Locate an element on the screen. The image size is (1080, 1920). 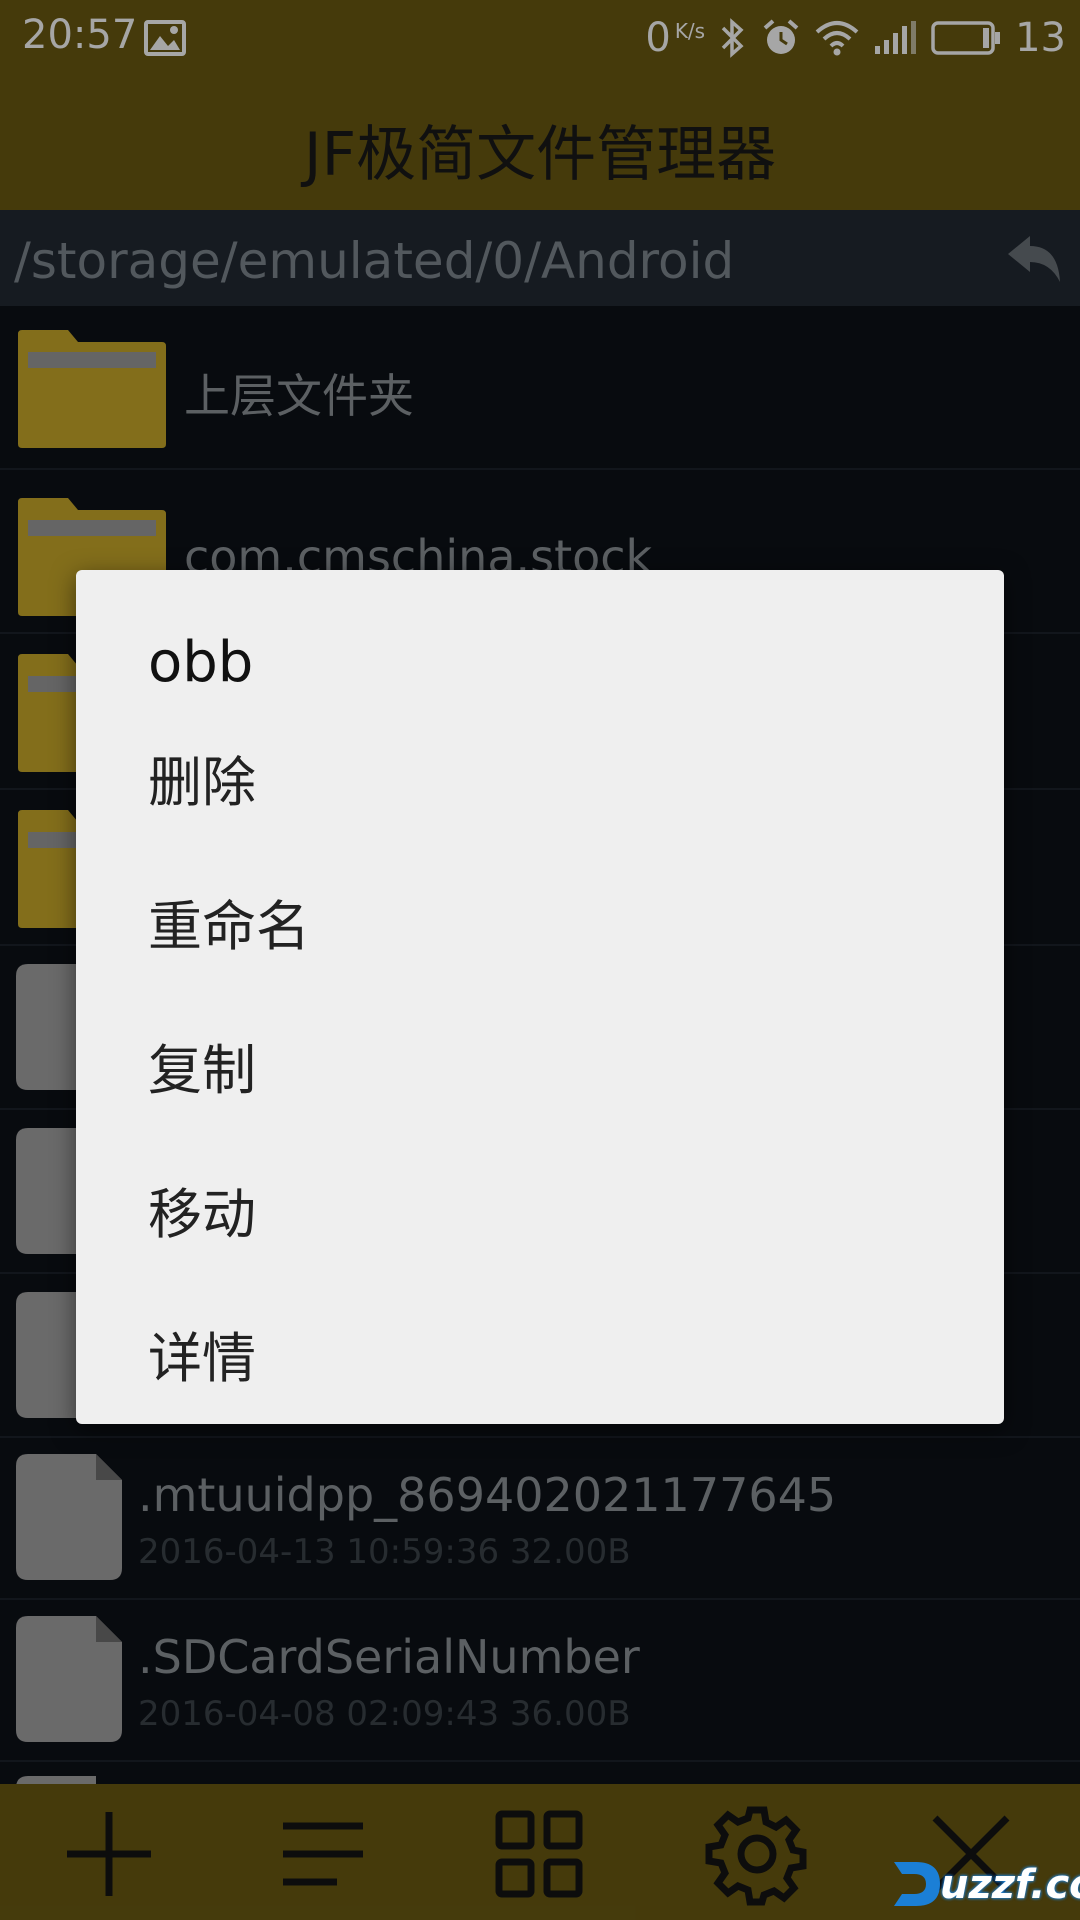
watermark: uzzf.com is located at coordinates (983, 1884).